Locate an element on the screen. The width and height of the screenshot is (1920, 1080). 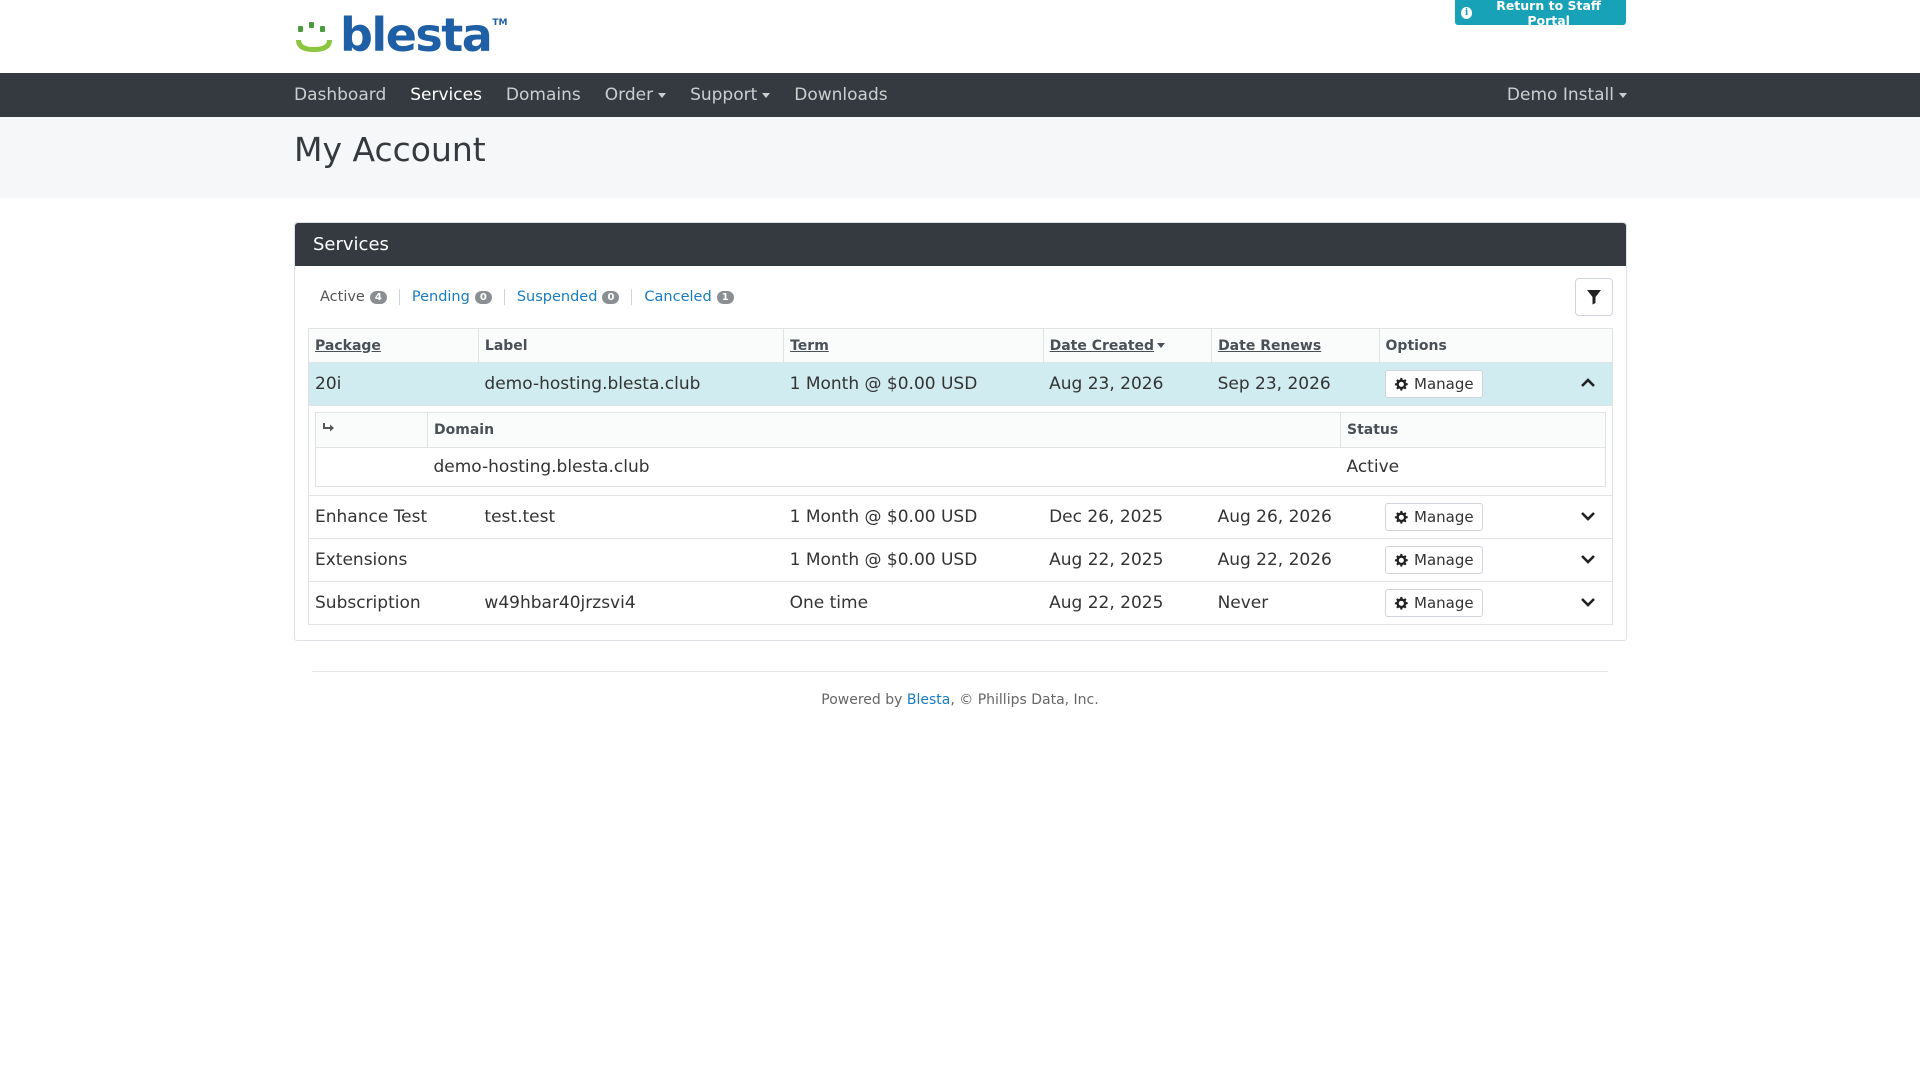
return-to-staff-portal-label: Return to Staff Portal is located at coordinates (1549, 14).